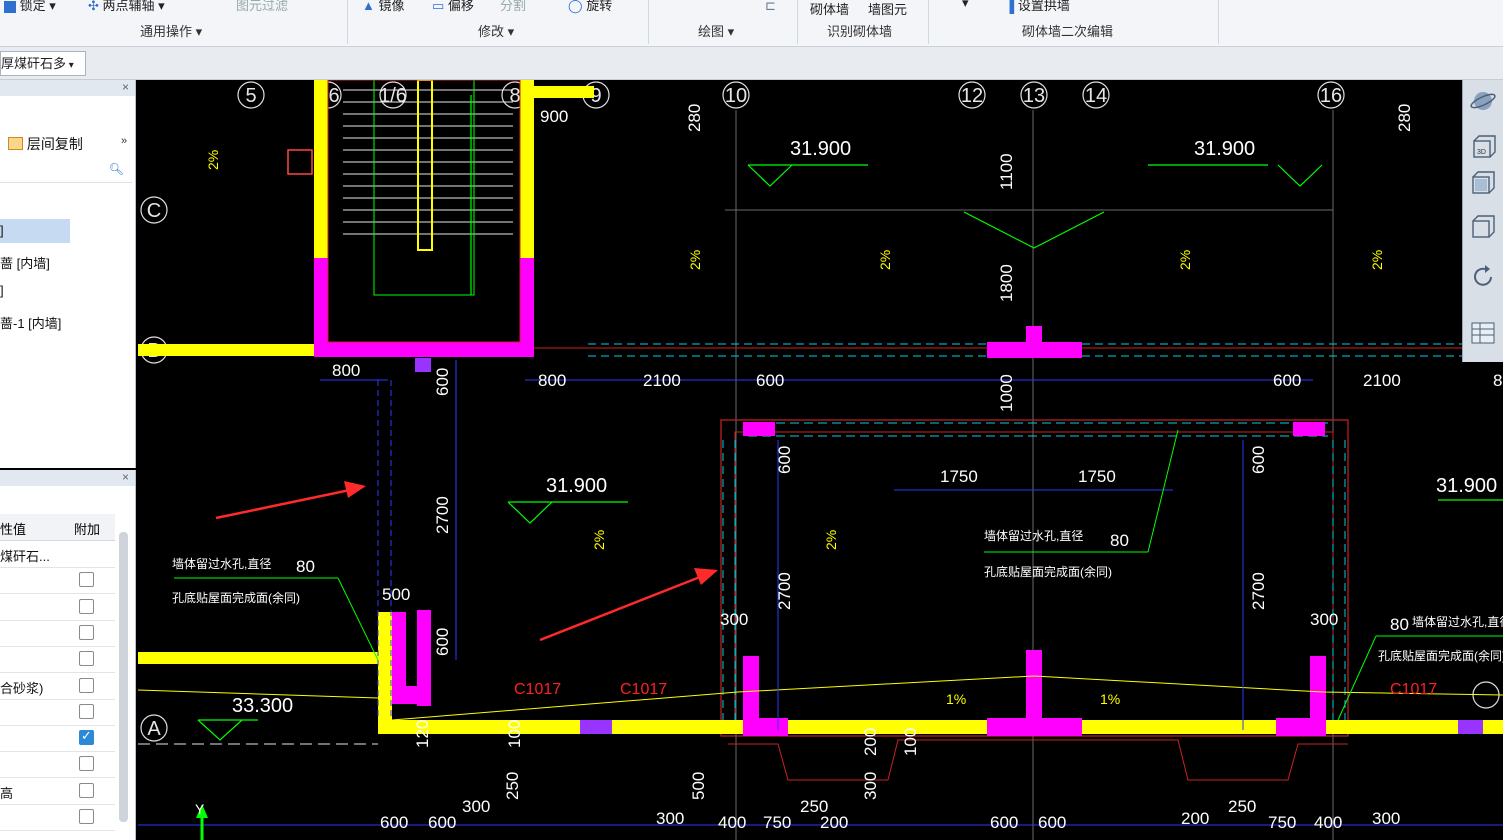 This screenshot has height=840, width=1503. I want to click on cube-top-icon, so click(1483, 182).